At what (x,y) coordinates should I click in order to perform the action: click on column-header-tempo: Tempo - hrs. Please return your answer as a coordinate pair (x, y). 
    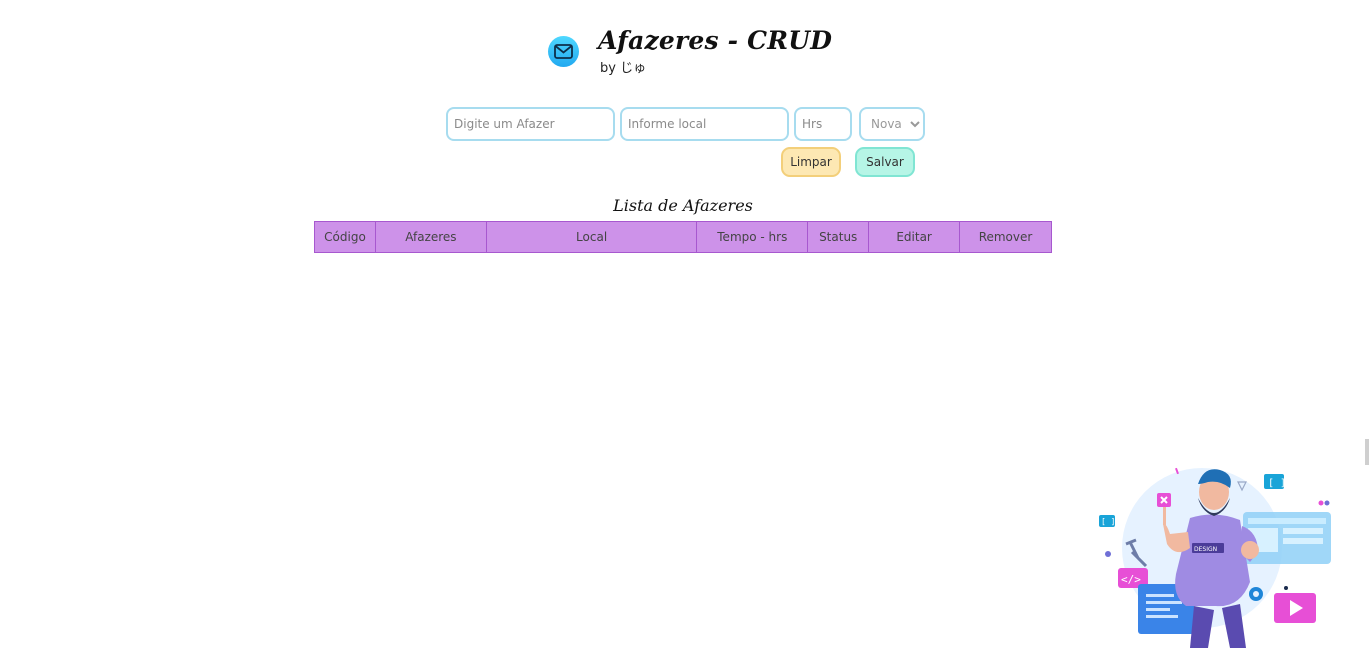
    Looking at the image, I should click on (752, 237).